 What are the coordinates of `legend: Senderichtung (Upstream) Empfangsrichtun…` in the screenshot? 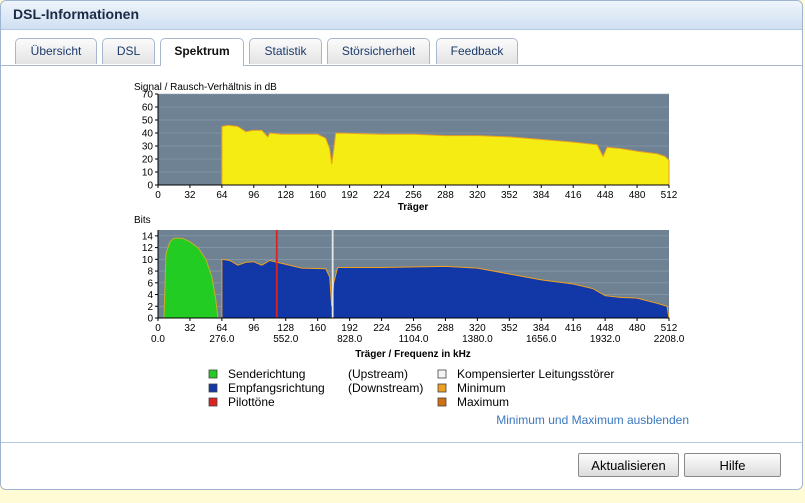 It's located at (411, 388).